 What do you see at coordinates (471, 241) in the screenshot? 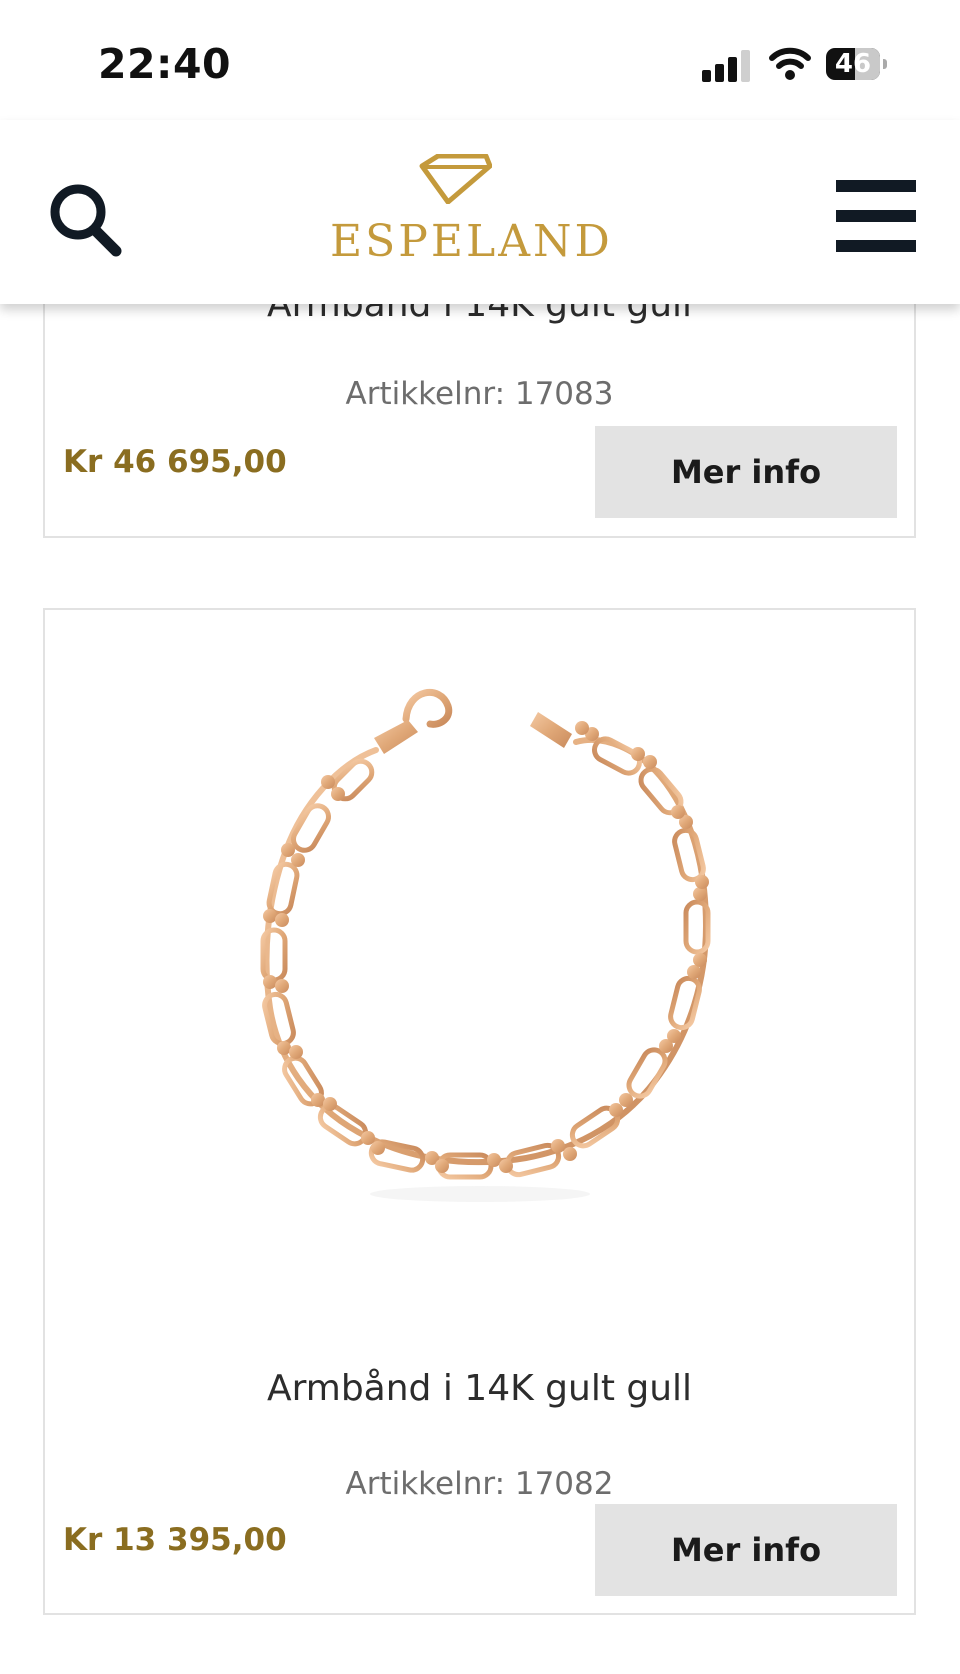
I see `brand-name: ESPELAND` at bounding box center [471, 241].